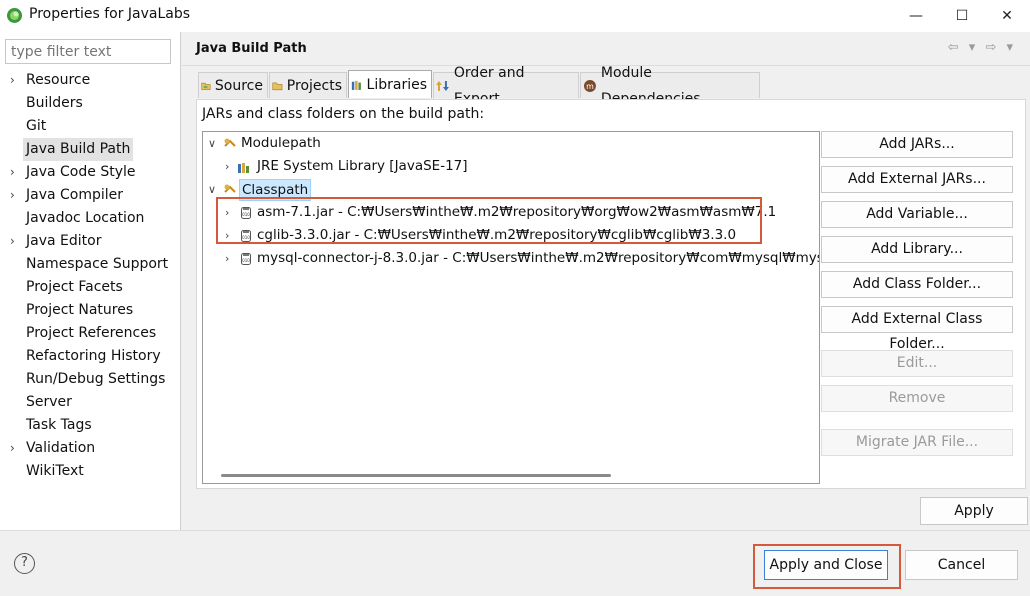 Image resolution: width=1030 pixels, height=596 pixels. What do you see at coordinates (251, 48) in the screenshot?
I see `page-title: Java Build Path` at bounding box center [251, 48].